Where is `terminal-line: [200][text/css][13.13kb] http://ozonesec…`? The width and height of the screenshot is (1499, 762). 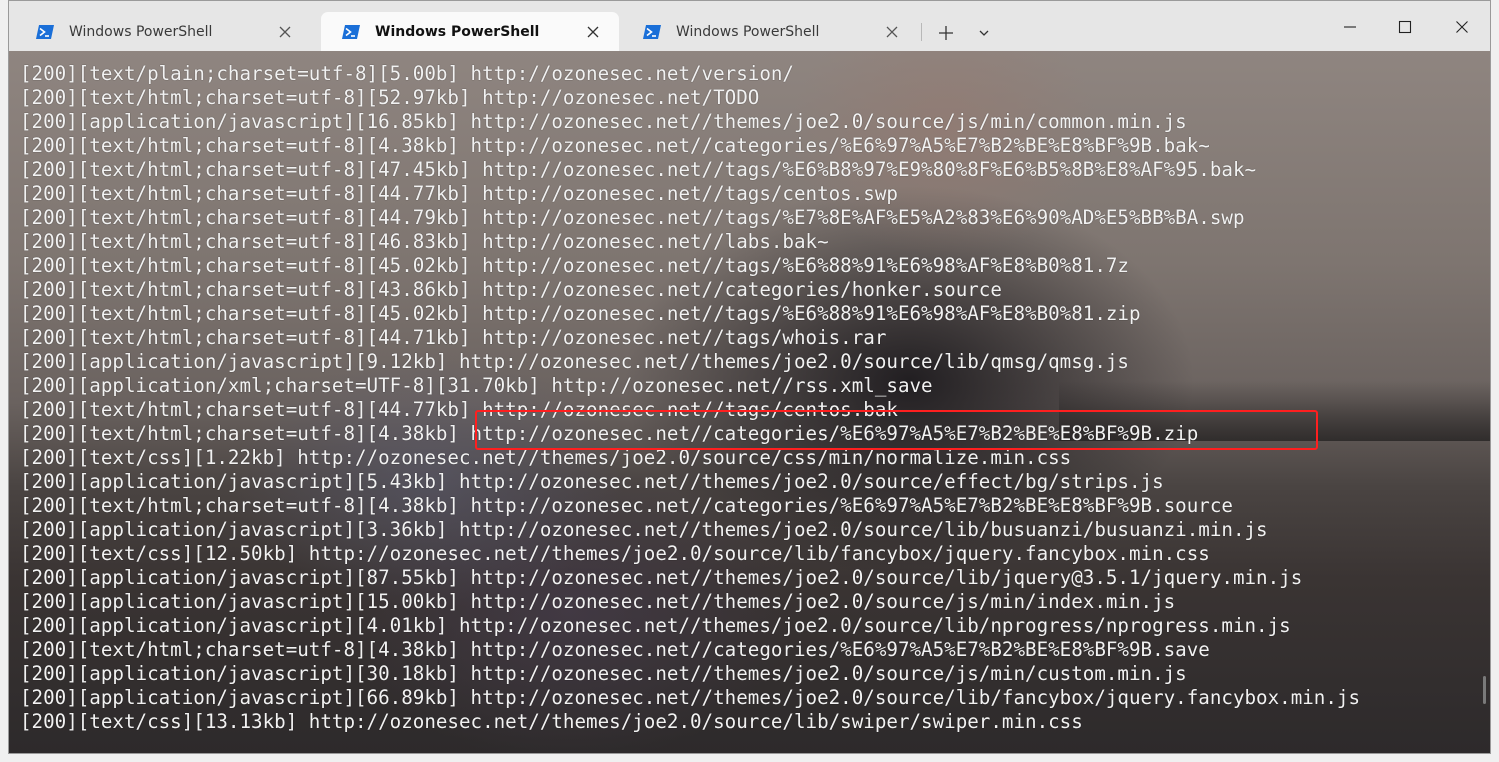
terminal-line: [200][text/css][13.13kb] http://ozonesec… is located at coordinates (551, 721).